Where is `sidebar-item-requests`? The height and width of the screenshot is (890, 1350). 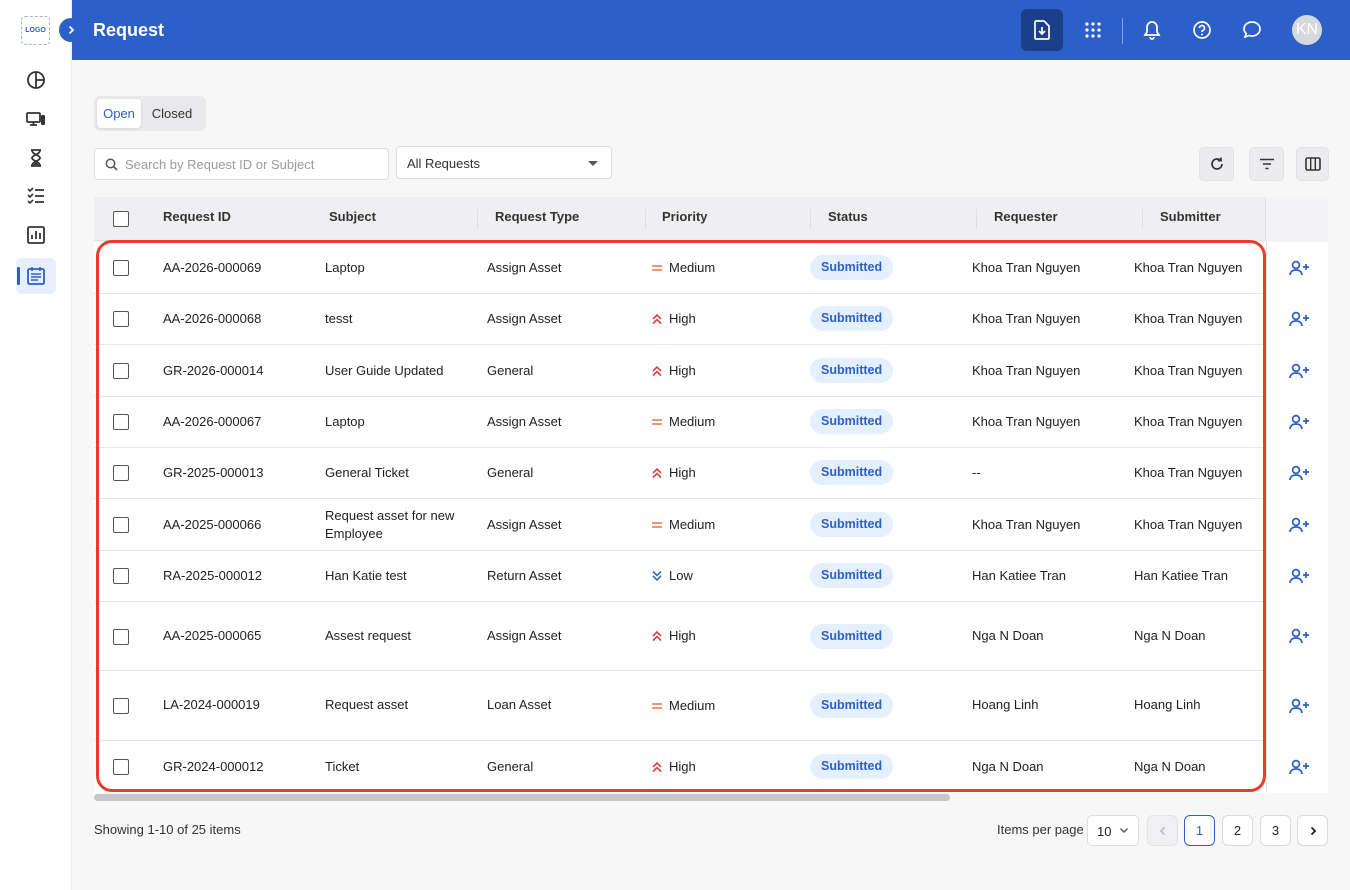
sidebar-item-requests is located at coordinates (36, 276).